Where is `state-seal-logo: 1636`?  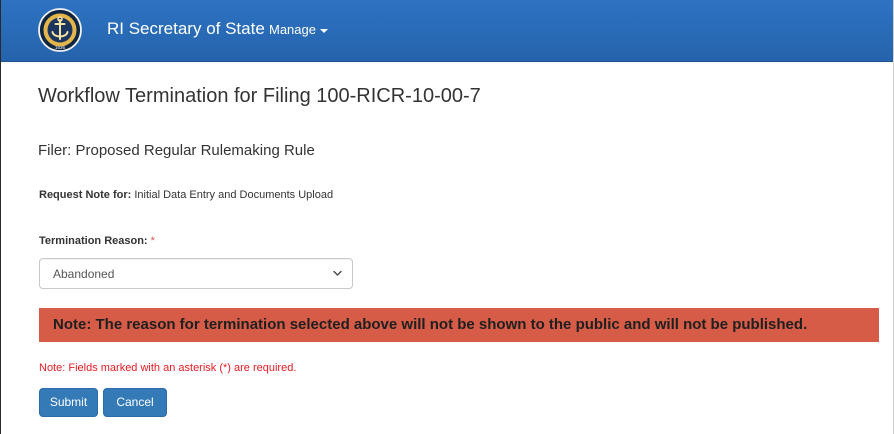 state-seal-logo: 1636 is located at coordinates (60, 30).